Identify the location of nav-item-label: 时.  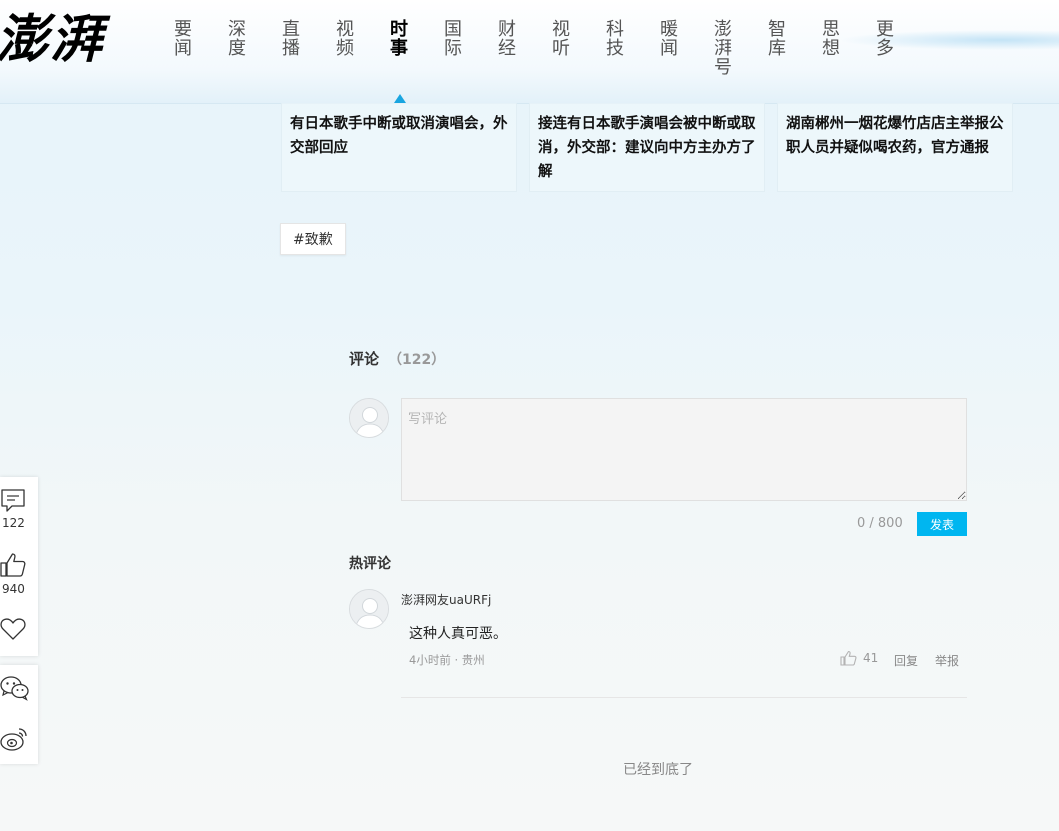
(399, 29).